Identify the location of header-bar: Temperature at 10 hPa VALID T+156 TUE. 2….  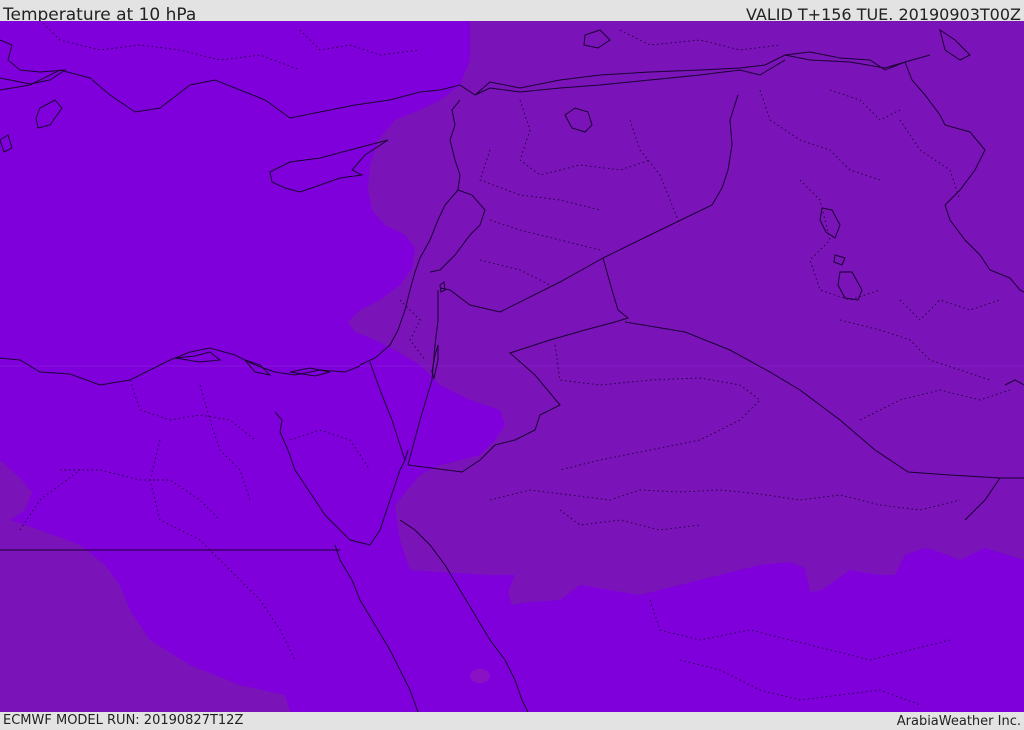
(512, 12).